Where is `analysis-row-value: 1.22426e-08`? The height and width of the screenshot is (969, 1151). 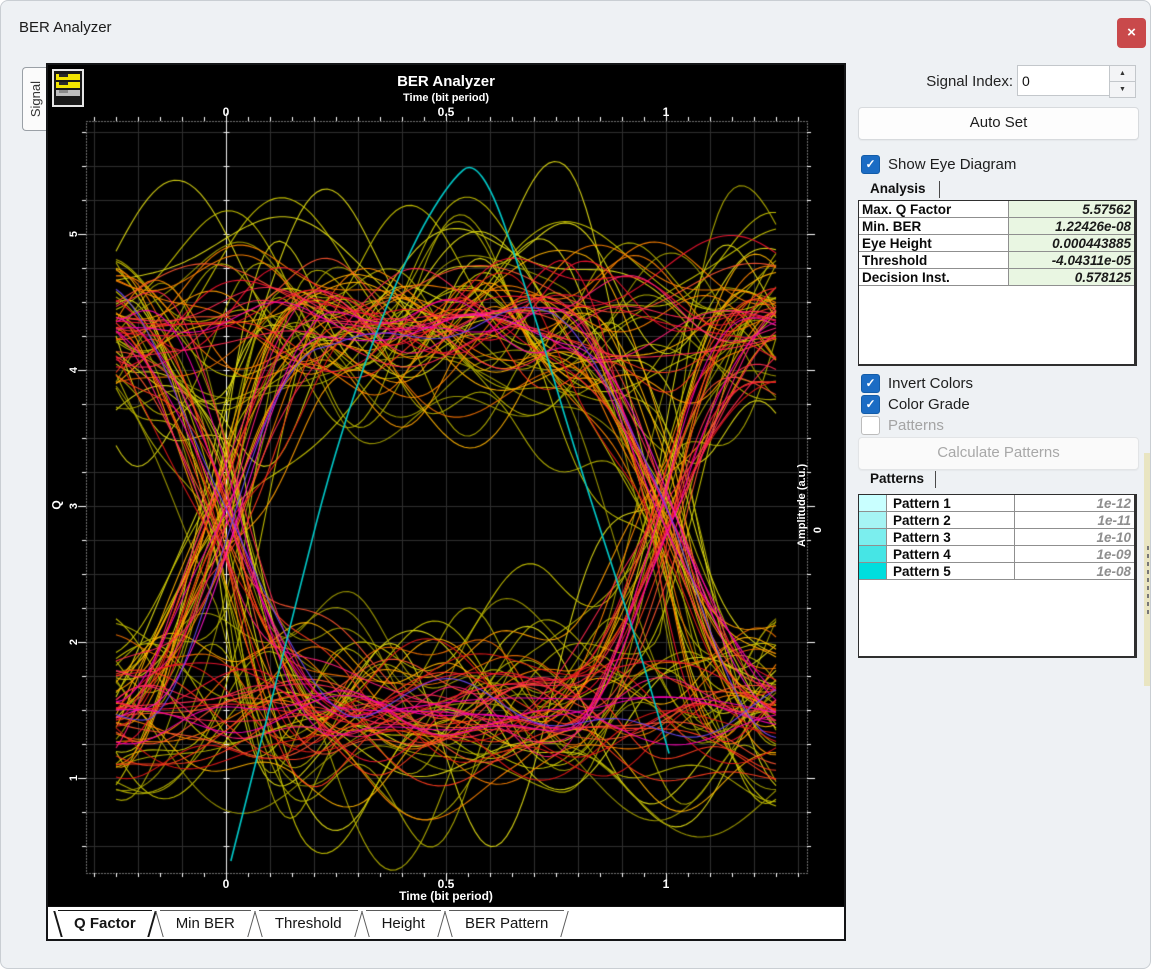
analysis-row-value: 1.22426e-08 is located at coordinates (1071, 226).